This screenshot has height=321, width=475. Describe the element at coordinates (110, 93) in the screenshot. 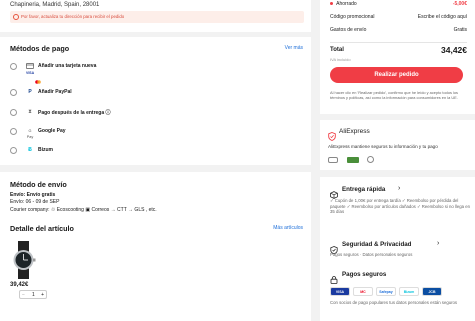

I see `payment-method-paypal: P Añadir PayPal` at that location.